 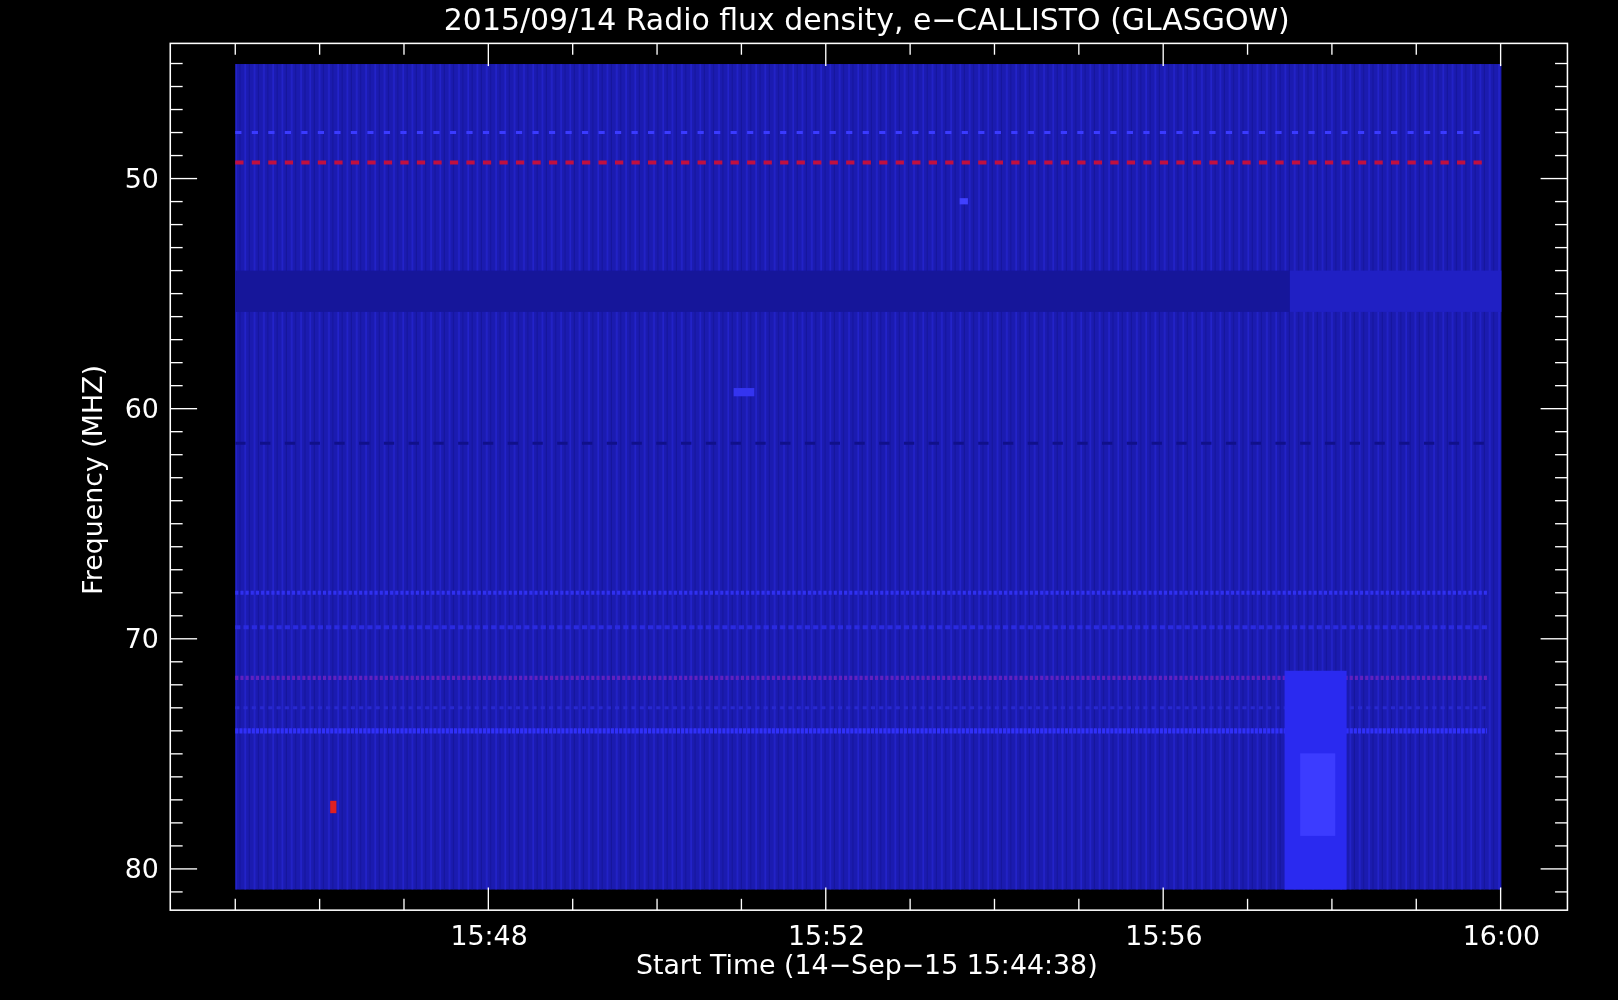 What do you see at coordinates (826, 936) in the screenshot?
I see `tick-label: 15:52` at bounding box center [826, 936].